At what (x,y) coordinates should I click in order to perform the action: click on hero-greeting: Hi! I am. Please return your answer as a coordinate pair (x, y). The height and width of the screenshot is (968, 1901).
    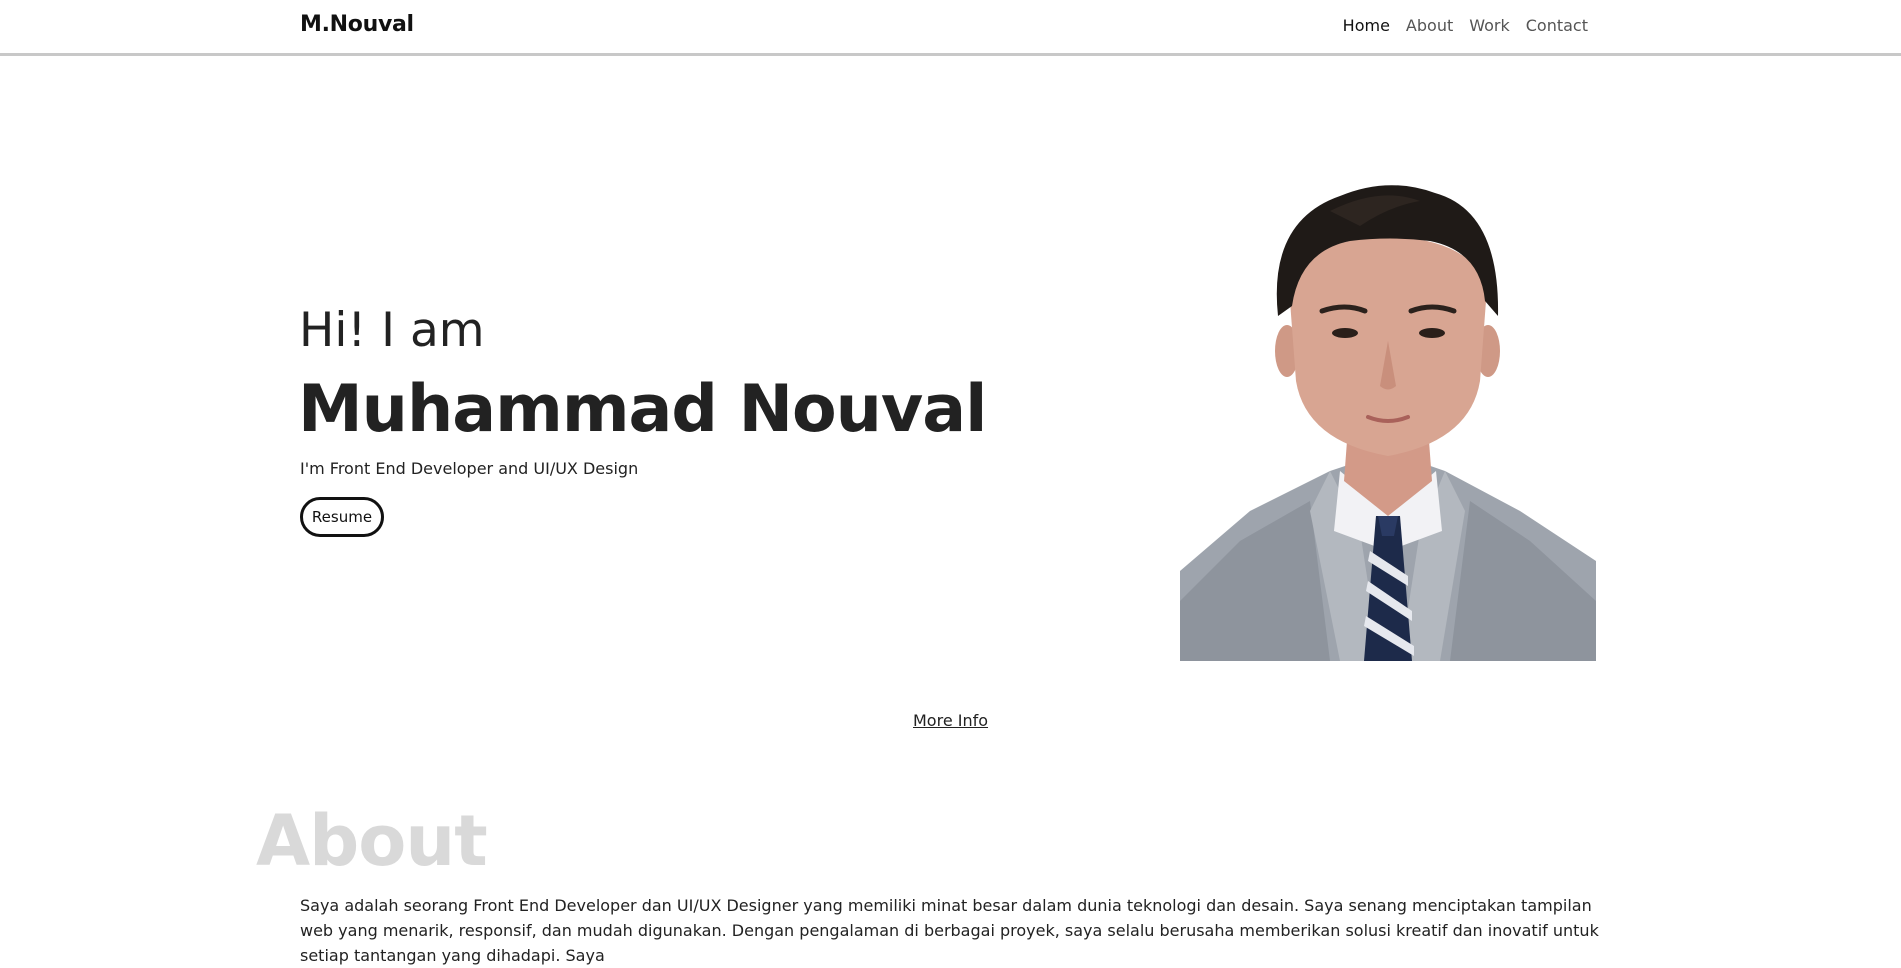
    Looking at the image, I should click on (392, 330).